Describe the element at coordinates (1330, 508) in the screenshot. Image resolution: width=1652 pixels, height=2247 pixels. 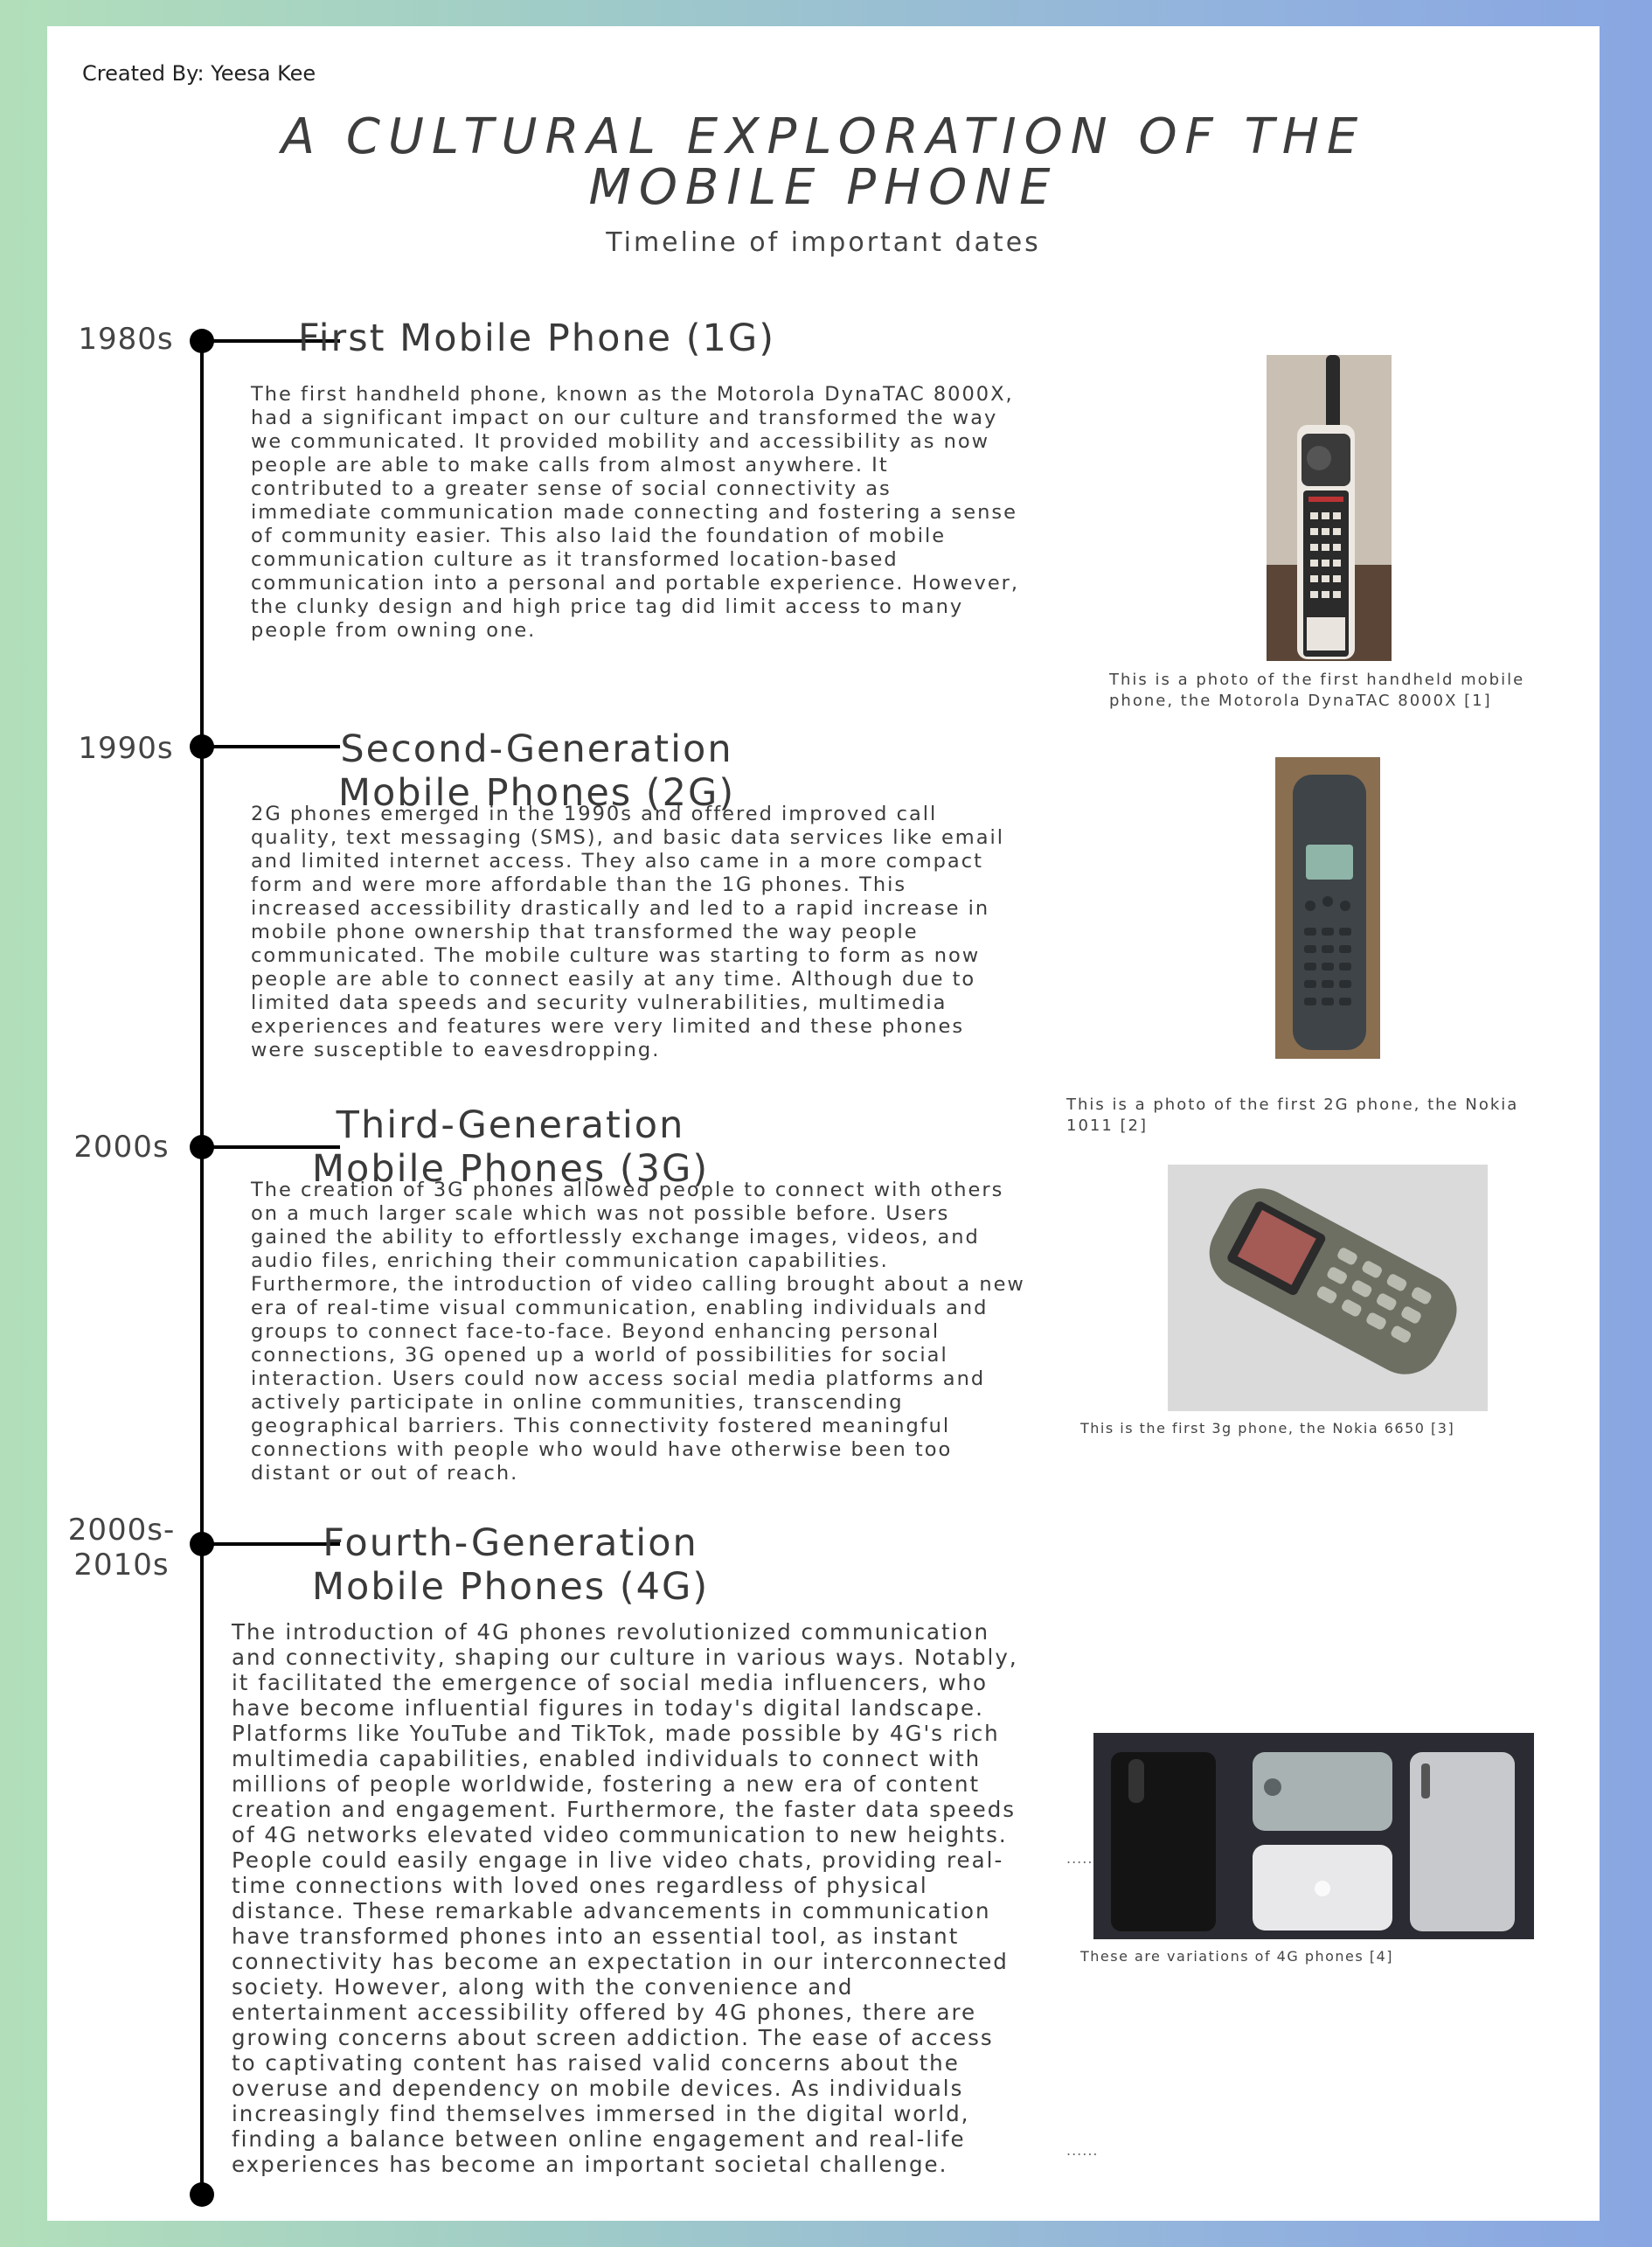
I see `photo-motorola-dynatac` at that location.